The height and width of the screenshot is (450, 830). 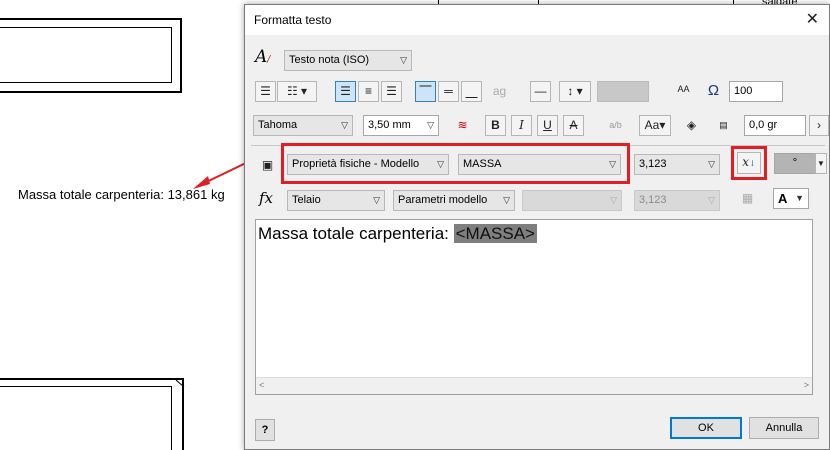 I want to click on param-name-select: ▽, so click(x=572, y=200).